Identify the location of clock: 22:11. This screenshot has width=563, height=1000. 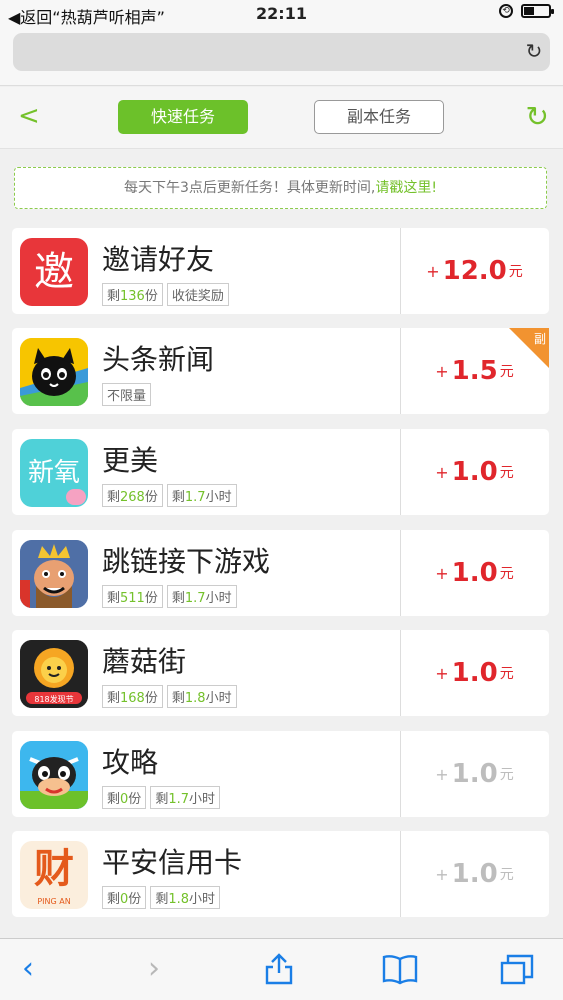
(281, 13).